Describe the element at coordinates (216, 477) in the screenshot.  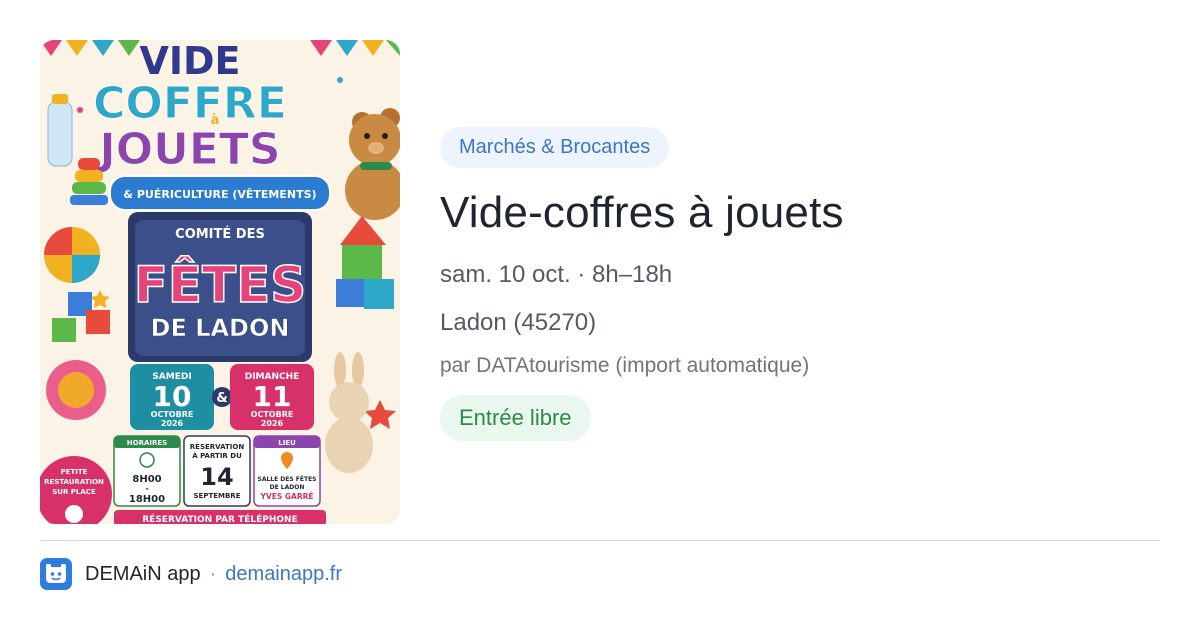
I see `poster-reservation-num: 14` at that location.